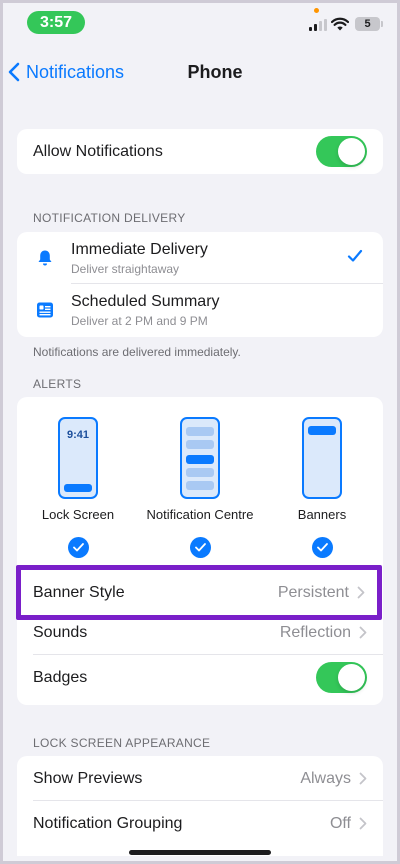  Describe the element at coordinates (56, 22) in the screenshot. I see `status-time: 3:57` at that location.